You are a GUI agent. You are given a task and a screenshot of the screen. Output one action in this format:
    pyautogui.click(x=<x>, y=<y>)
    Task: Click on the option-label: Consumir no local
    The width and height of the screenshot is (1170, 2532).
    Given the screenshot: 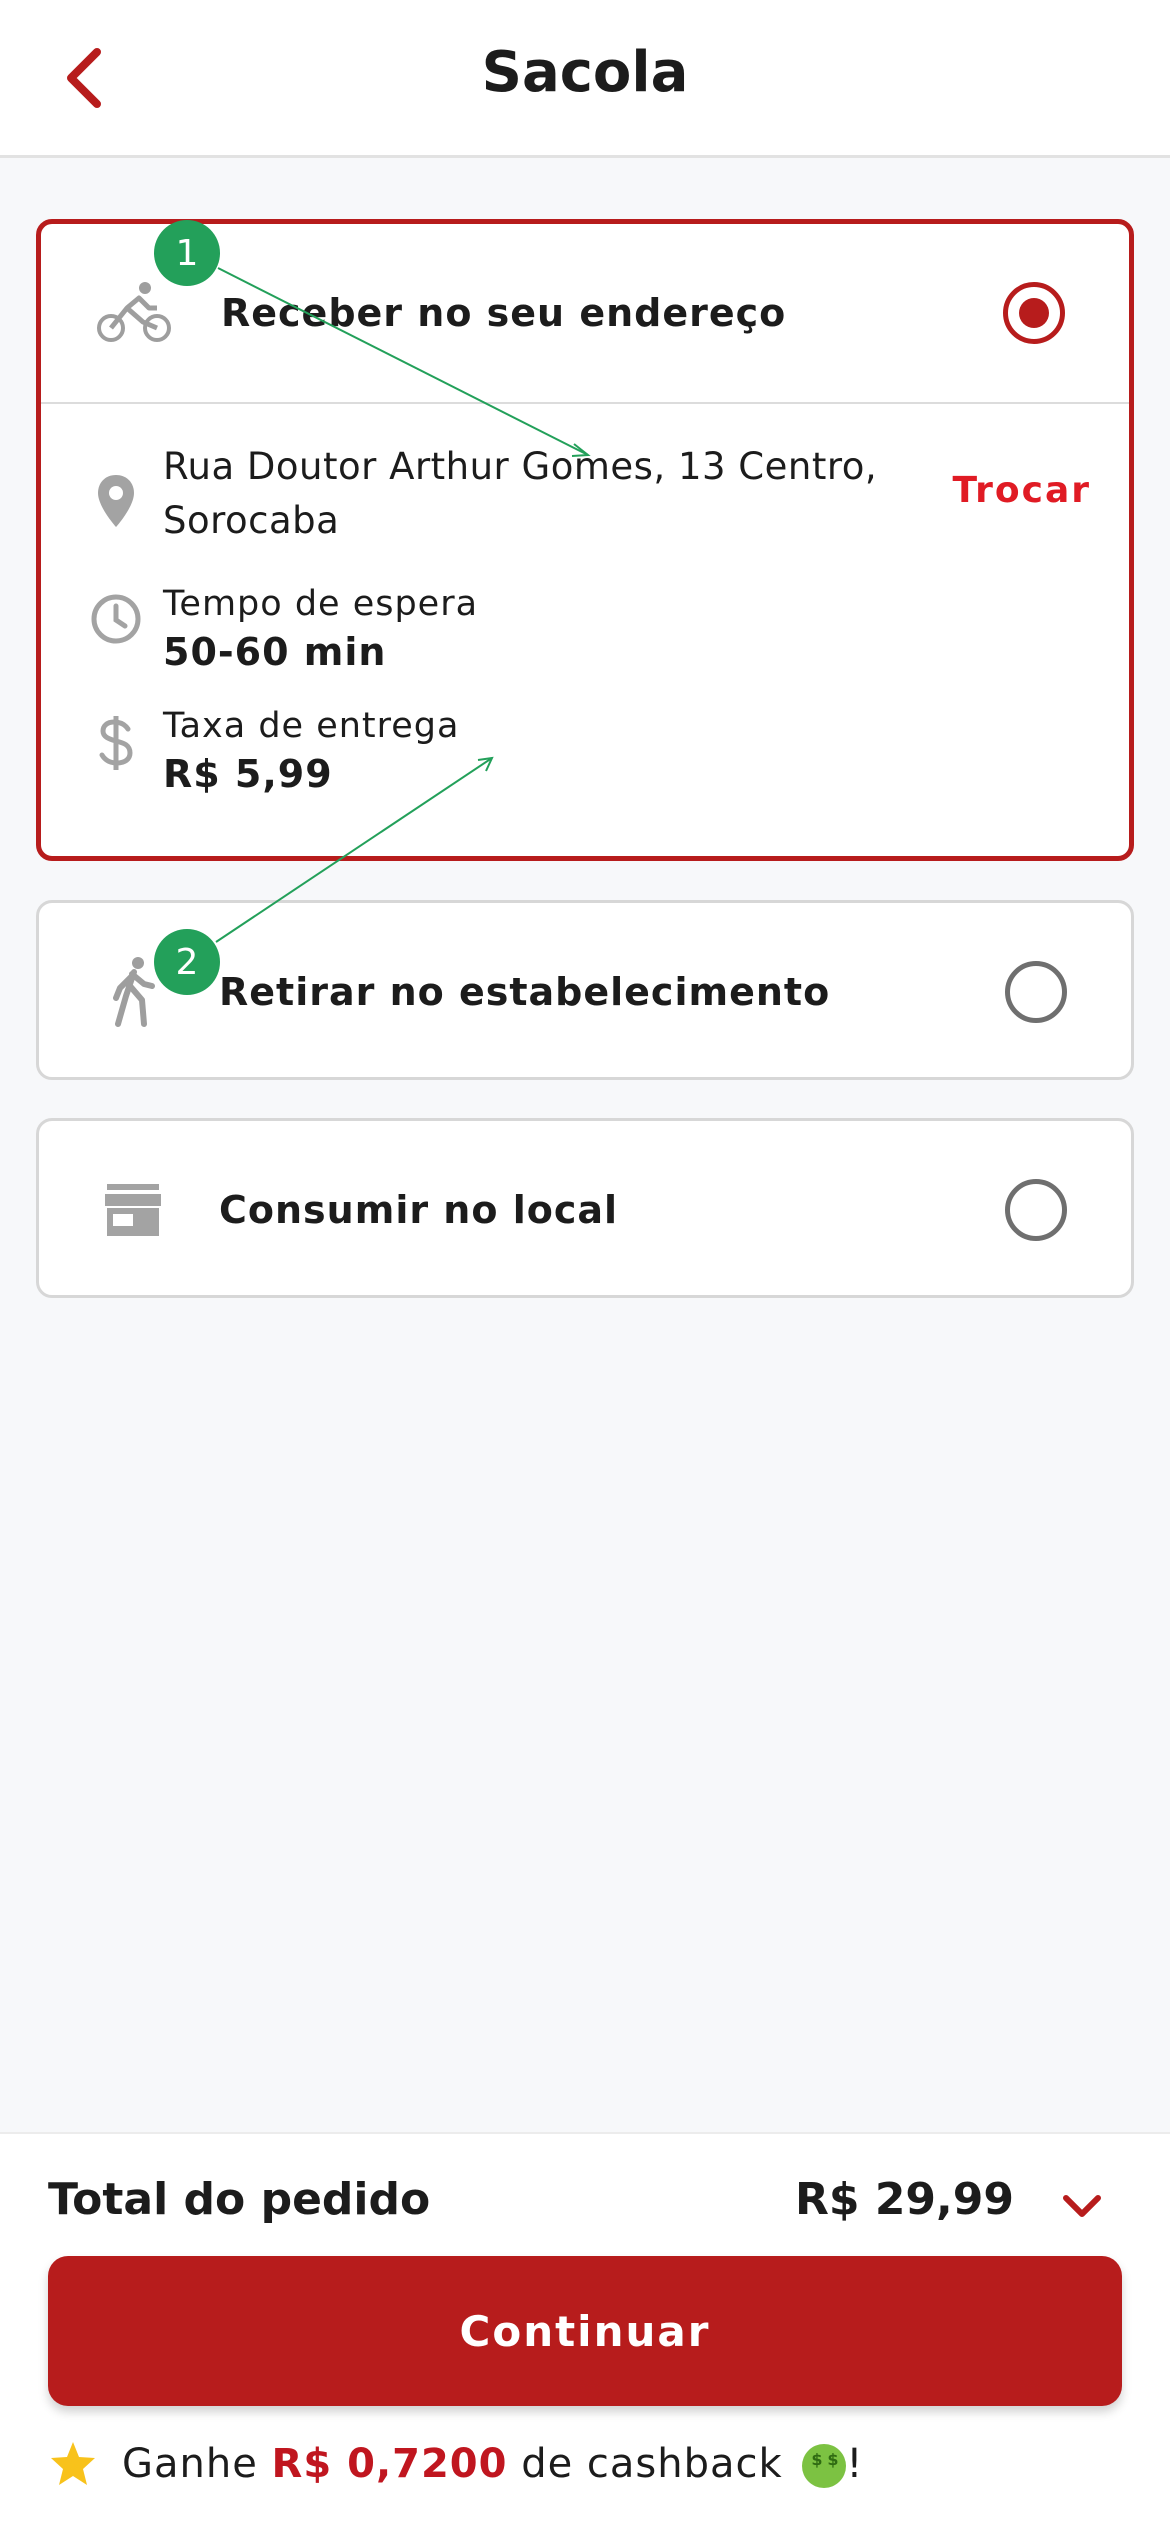 What is the action you would take?
    pyautogui.click(x=419, y=1210)
    